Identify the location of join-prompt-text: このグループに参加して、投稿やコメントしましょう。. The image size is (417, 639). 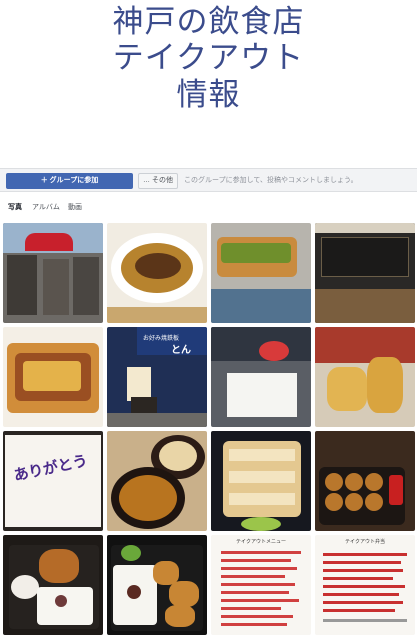
(271, 180).